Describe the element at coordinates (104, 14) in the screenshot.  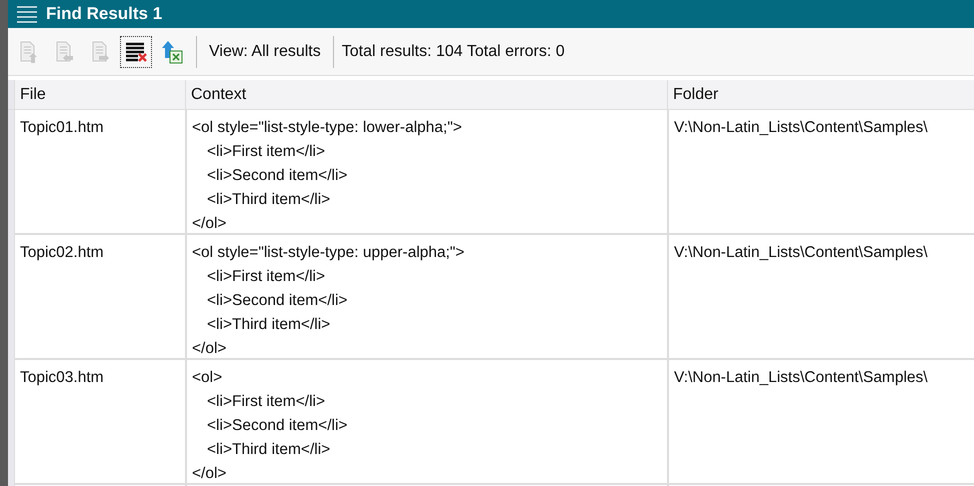
I see `window-title: Find Results 1` at that location.